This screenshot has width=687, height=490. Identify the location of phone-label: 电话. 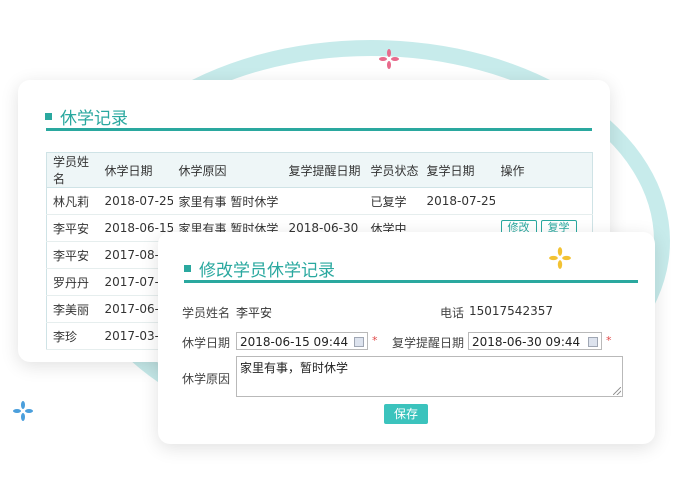
(452, 313).